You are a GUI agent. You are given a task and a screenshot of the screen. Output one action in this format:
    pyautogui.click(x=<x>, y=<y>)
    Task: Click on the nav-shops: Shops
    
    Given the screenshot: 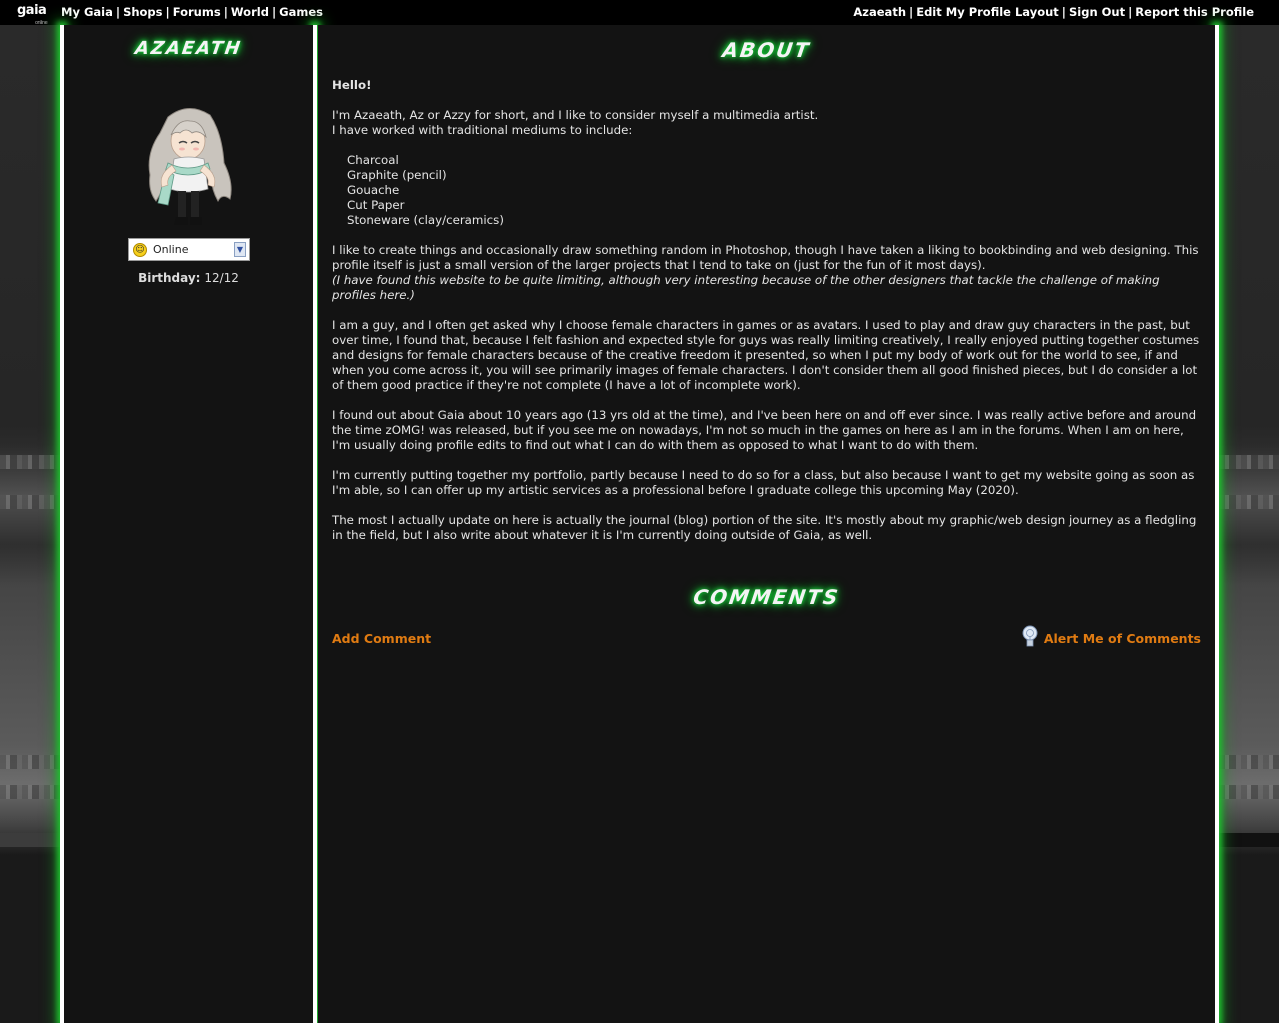 What is the action you would take?
    pyautogui.click(x=142, y=12)
    